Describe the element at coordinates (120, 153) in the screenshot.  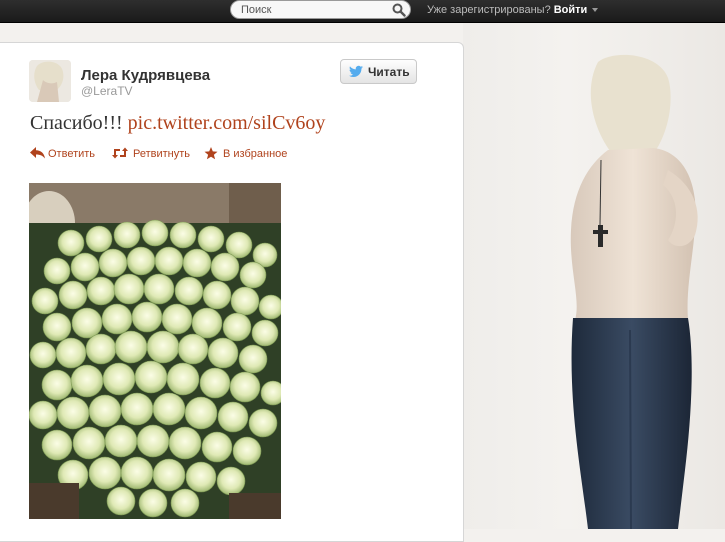
I see `retweet-icon` at that location.